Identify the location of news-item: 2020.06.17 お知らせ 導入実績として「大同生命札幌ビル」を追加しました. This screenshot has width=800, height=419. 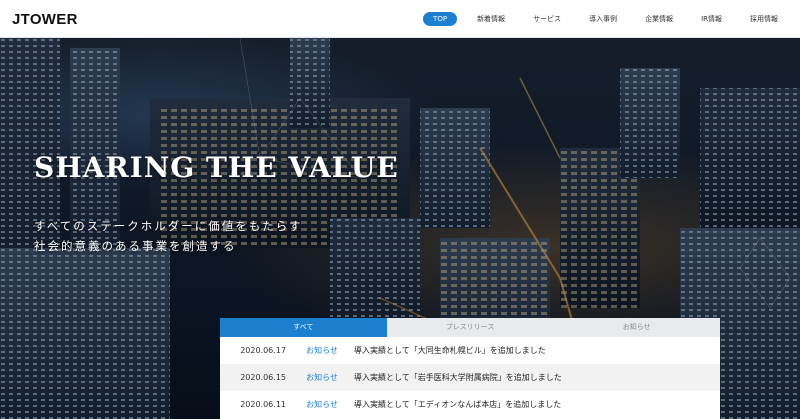
(470, 350).